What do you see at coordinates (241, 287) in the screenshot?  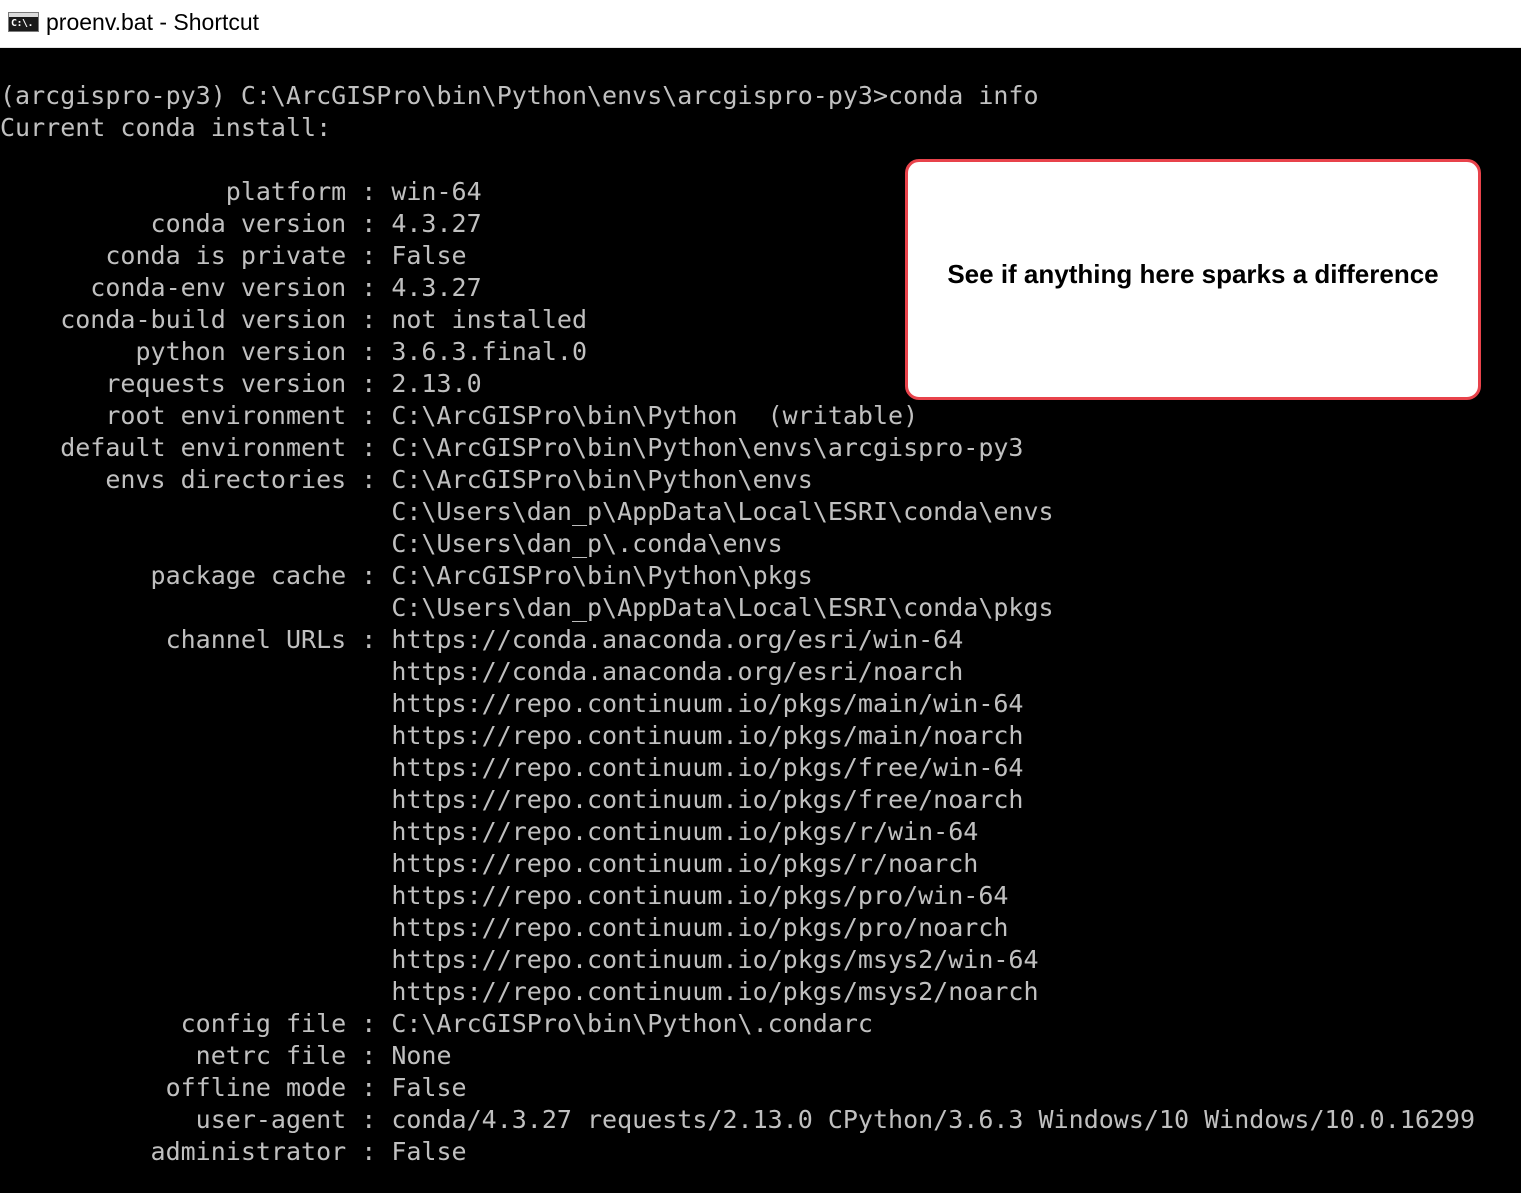 I see `console-line: conda-env version : 4.3.27` at bounding box center [241, 287].